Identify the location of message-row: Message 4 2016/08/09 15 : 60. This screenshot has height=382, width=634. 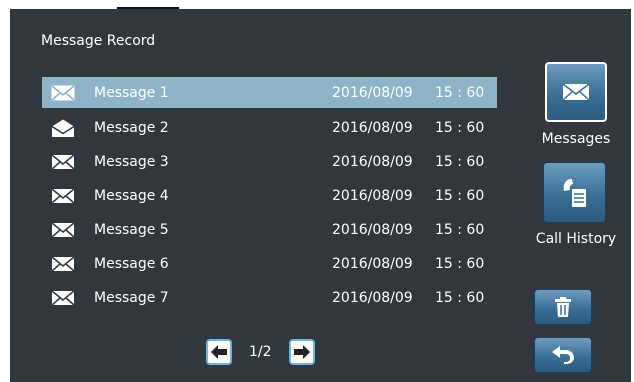
(269, 196).